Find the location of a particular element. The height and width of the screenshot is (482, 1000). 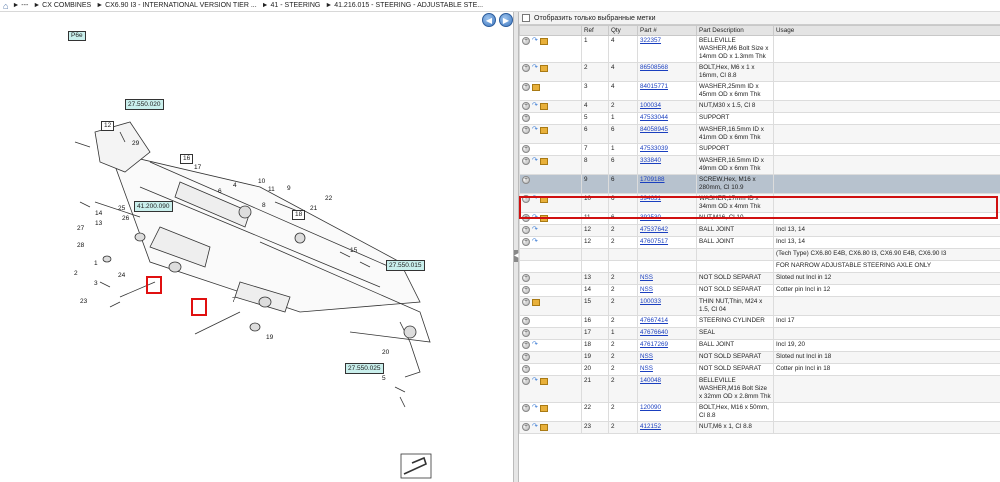

column-header-description: Part Description is located at coordinates (735, 30).